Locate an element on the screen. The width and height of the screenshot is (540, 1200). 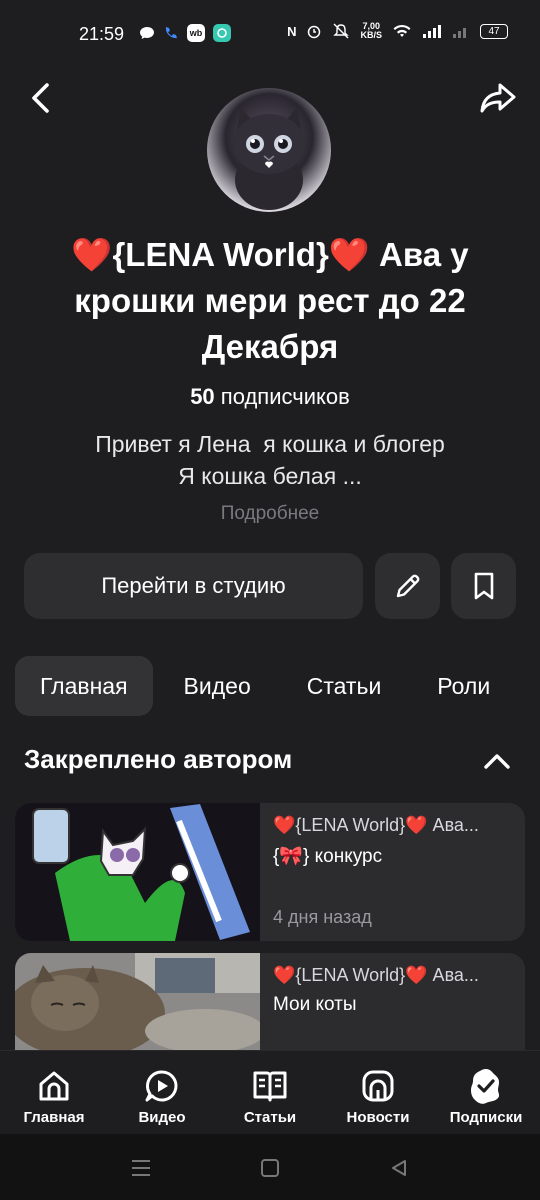
network-speed: 7,00 KB/S is located at coordinates (371, 31).